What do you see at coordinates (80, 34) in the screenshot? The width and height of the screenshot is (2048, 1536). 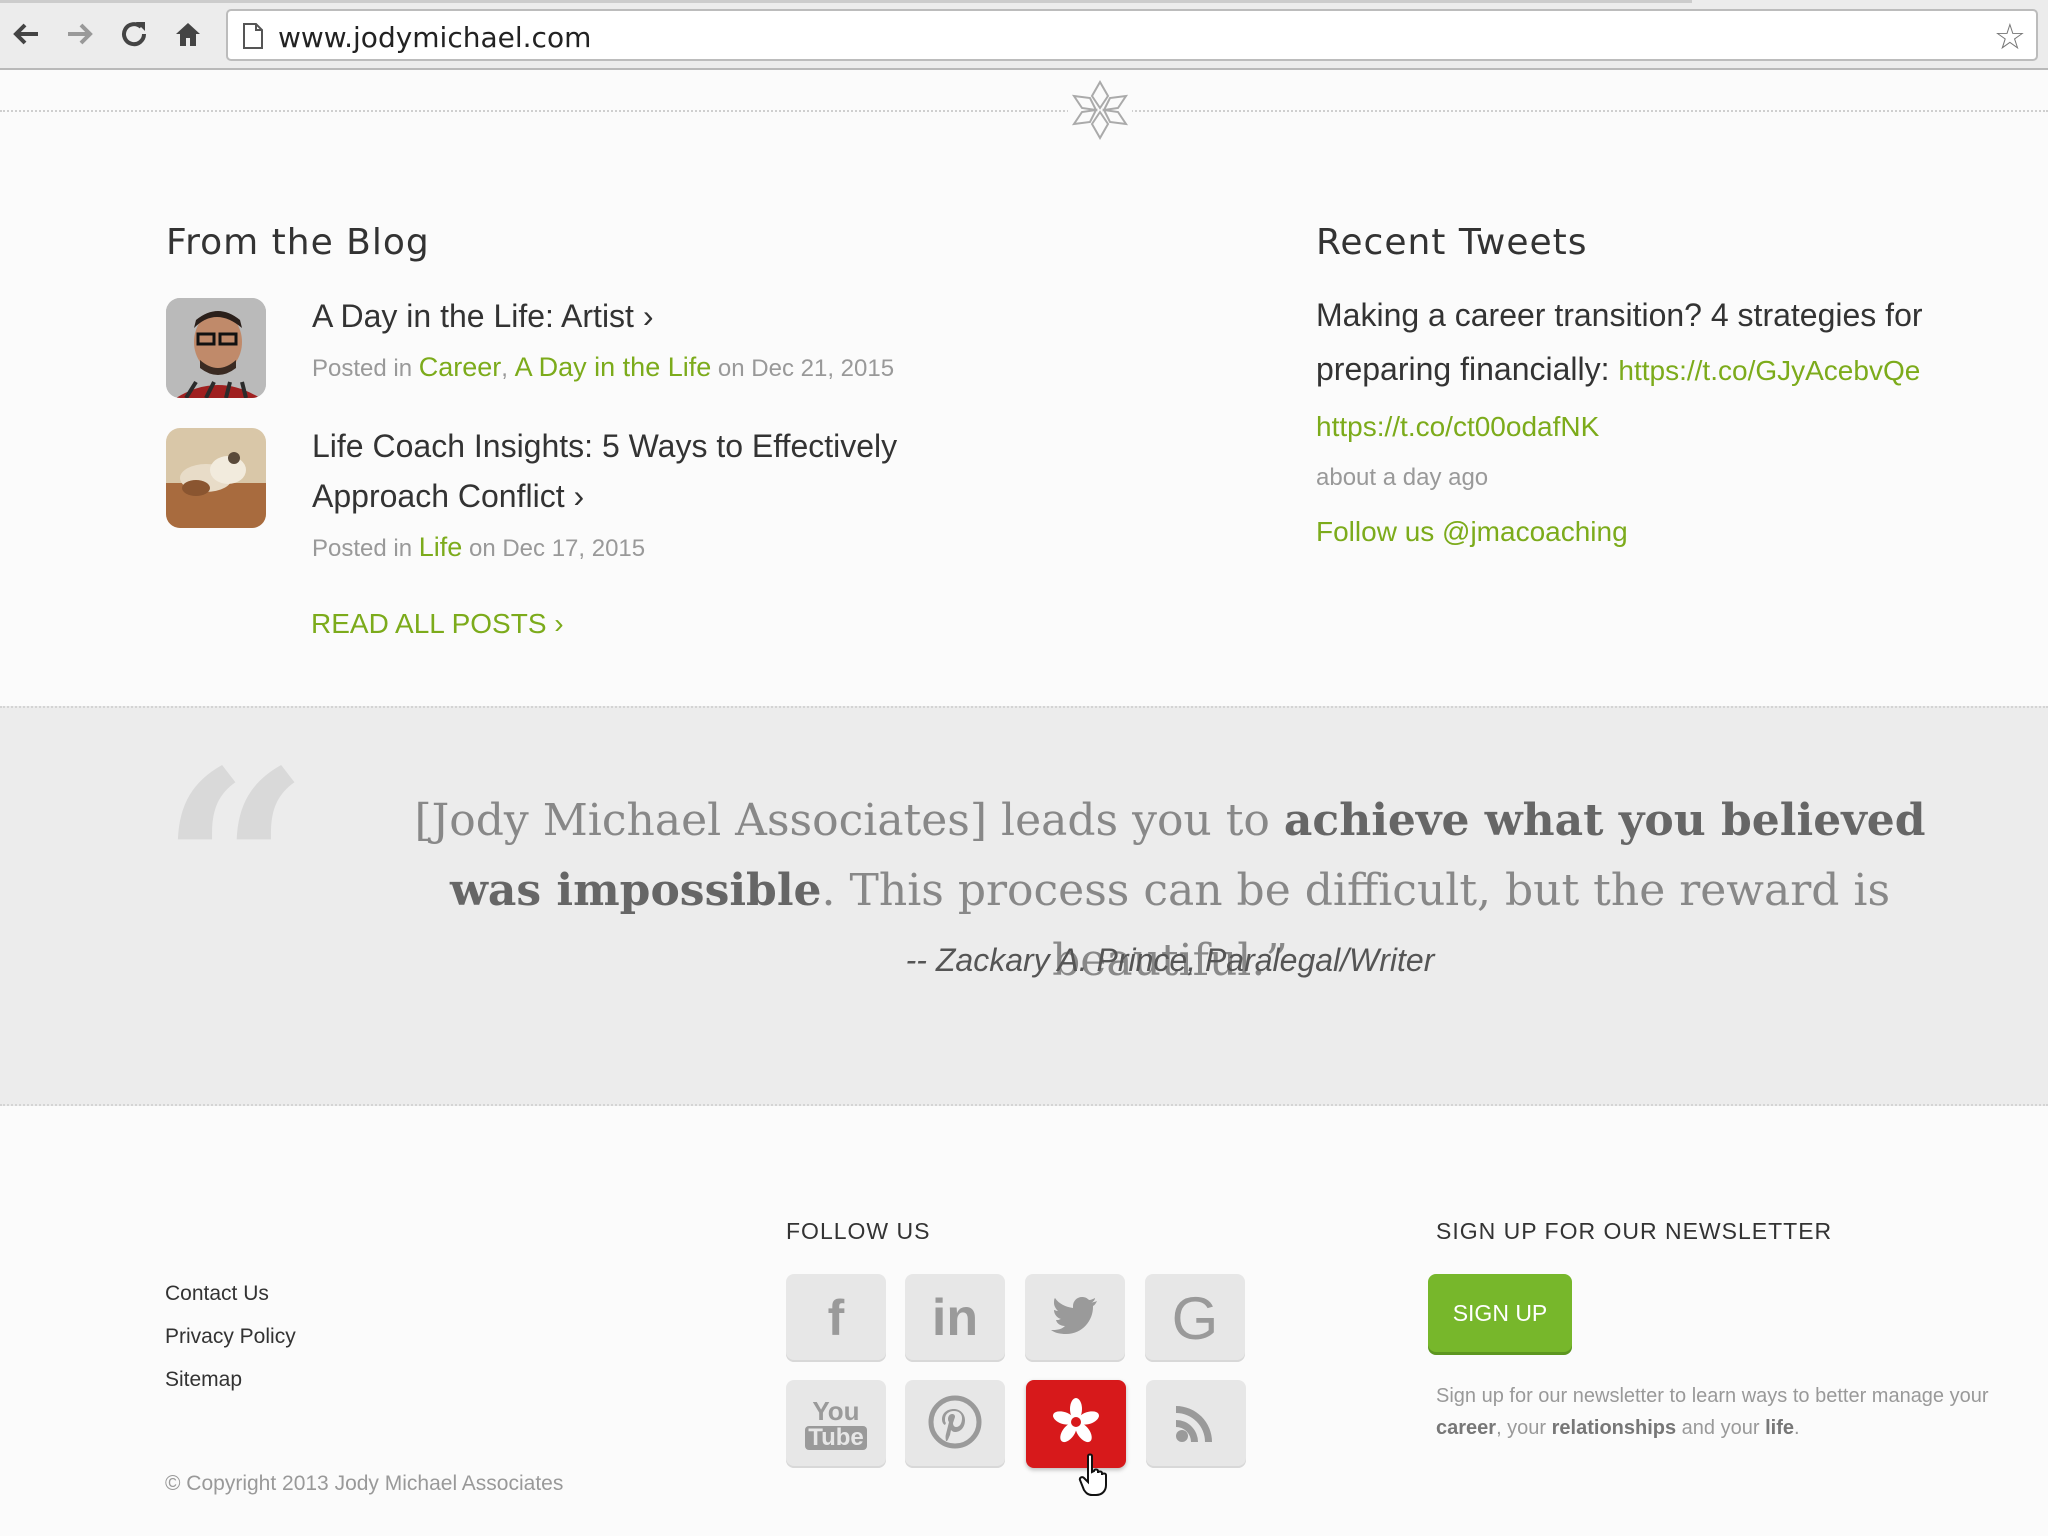 I see `forward-icon` at bounding box center [80, 34].